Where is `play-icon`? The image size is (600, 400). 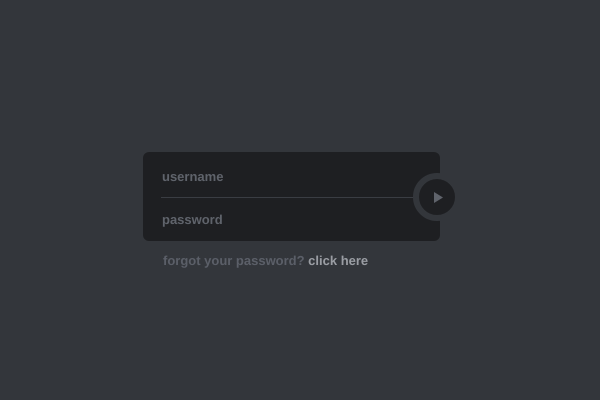
play-icon is located at coordinates (438, 197).